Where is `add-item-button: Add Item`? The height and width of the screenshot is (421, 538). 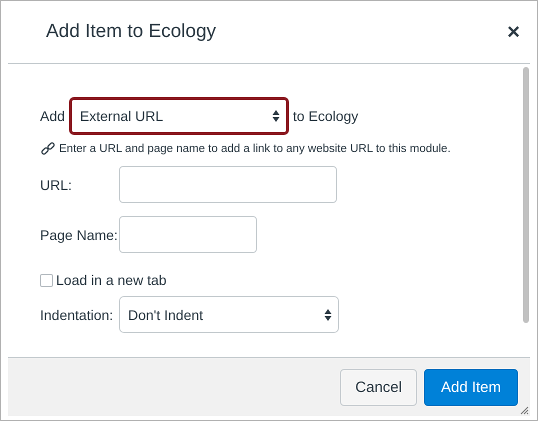 add-item-button: Add Item is located at coordinates (471, 387).